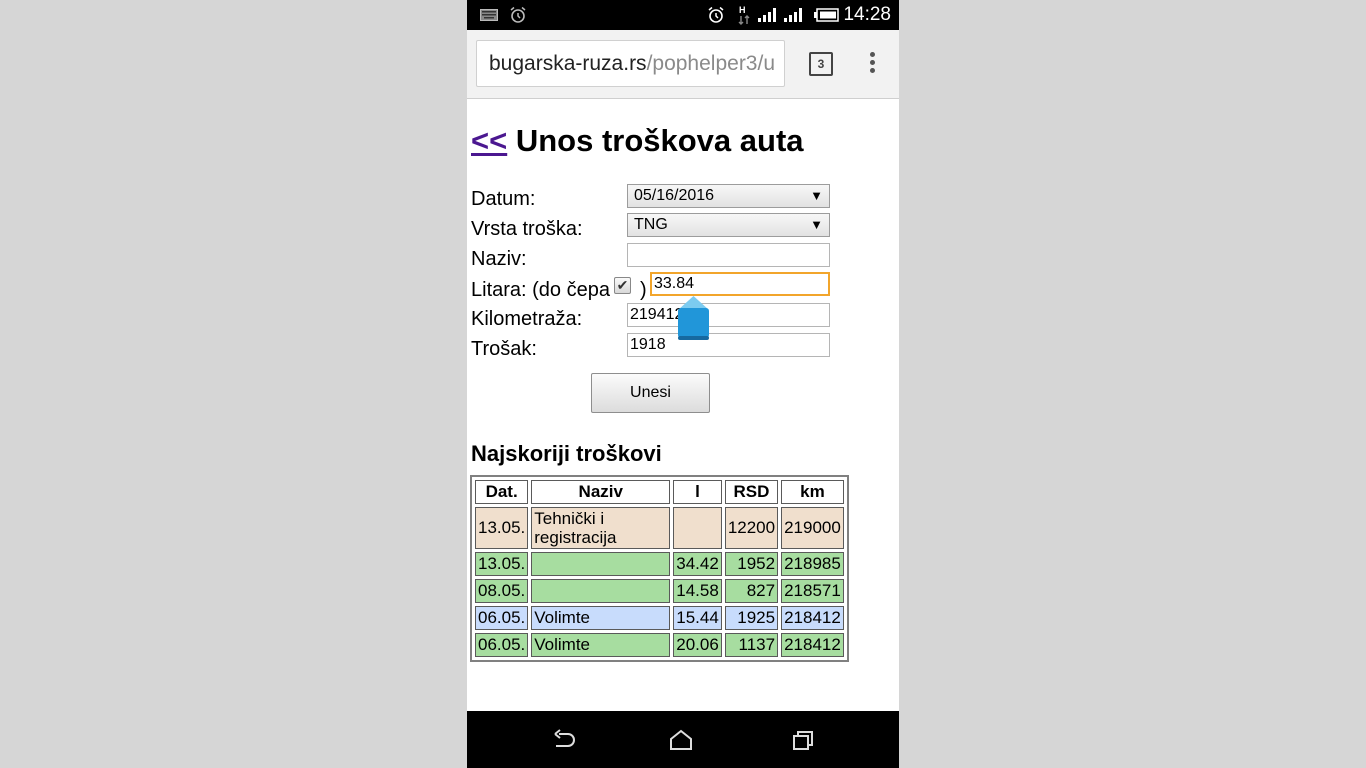 The height and width of the screenshot is (768, 1366). Describe the element at coordinates (751, 618) in the screenshot. I see `cell-rsd: 1925` at that location.